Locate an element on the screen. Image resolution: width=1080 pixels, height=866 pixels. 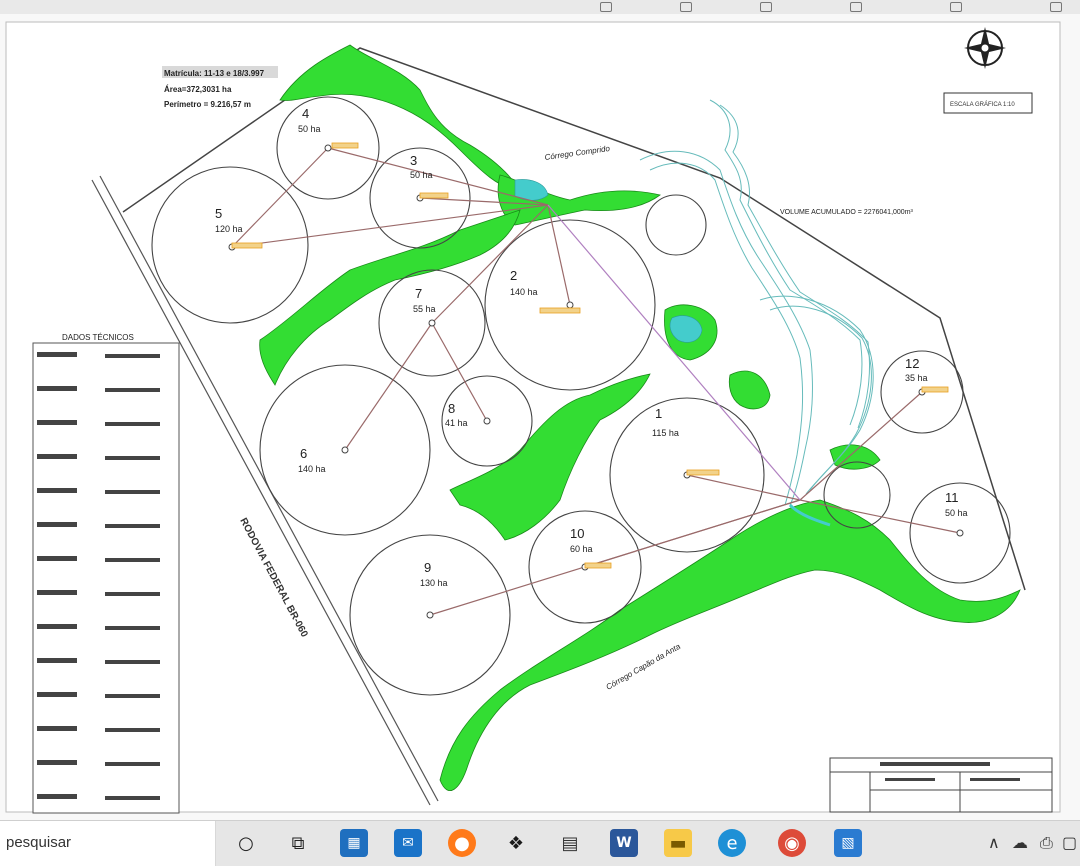
tray-cloud-icon: ☁ is located at coordinates (1020, 842).